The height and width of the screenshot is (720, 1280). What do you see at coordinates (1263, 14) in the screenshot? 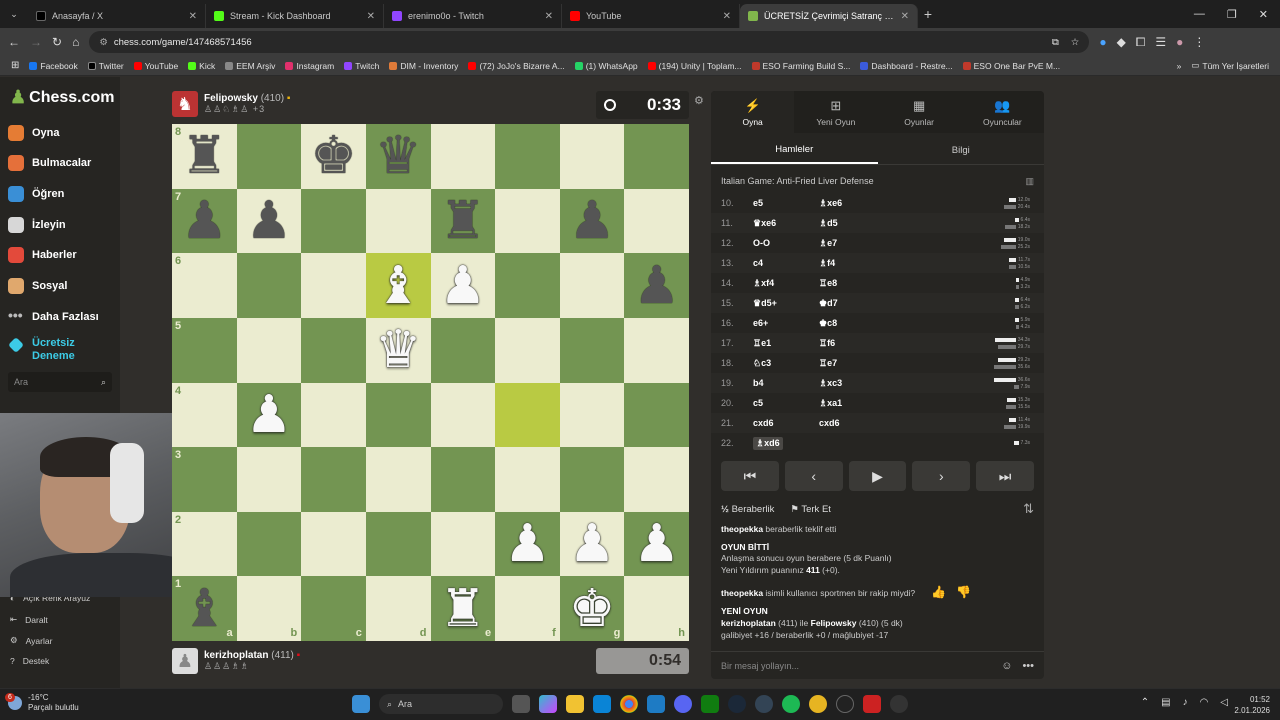
I see `close-window-icon: ✕` at bounding box center [1263, 14].